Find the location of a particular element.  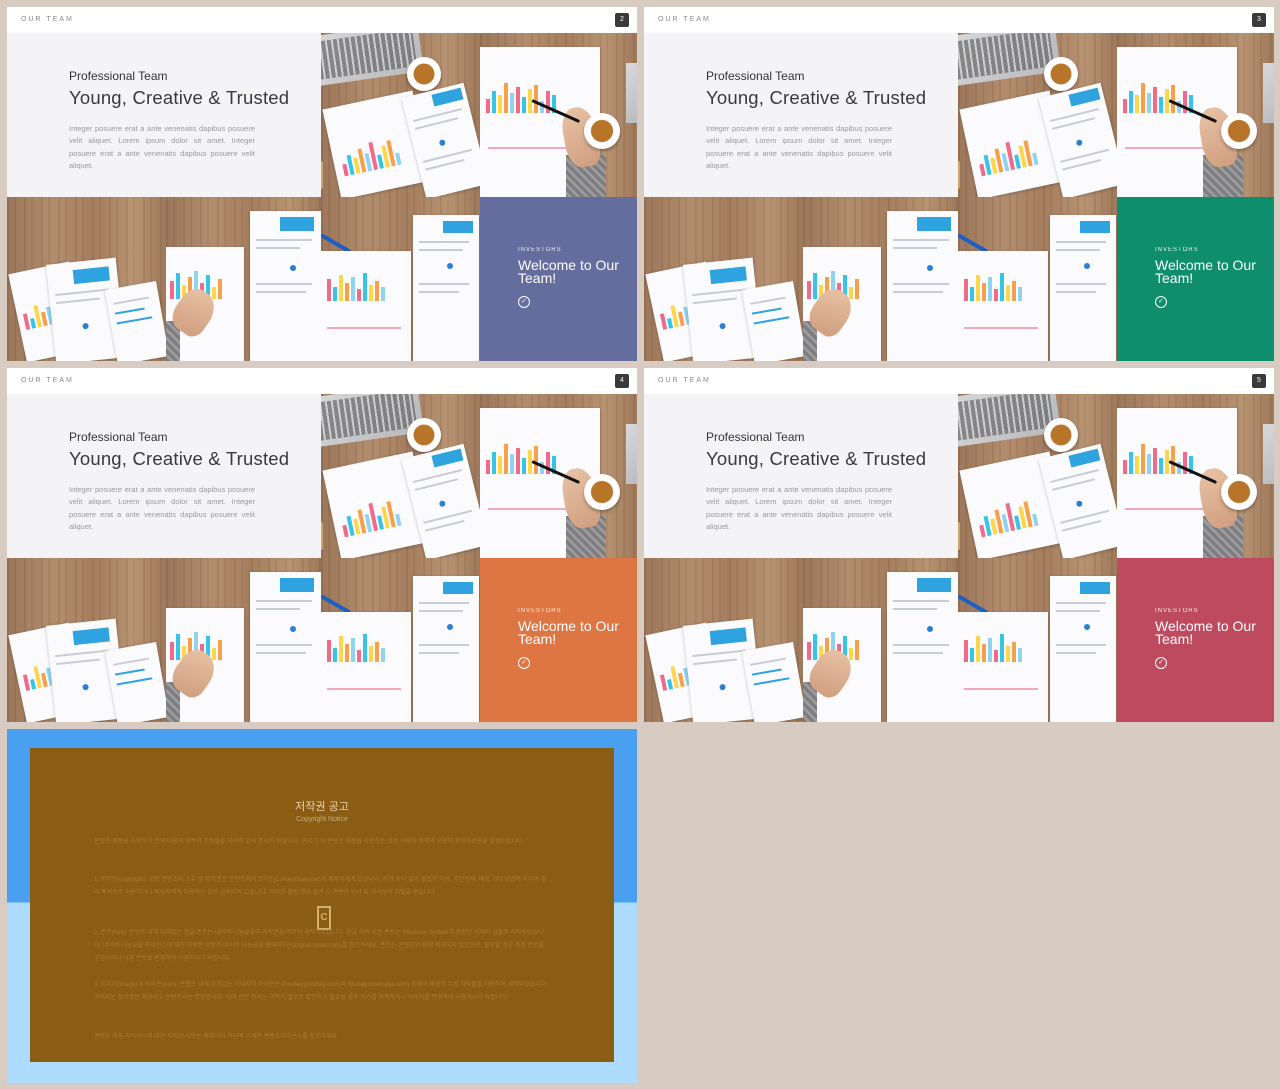

page-number-badge: 4 is located at coordinates (622, 381).